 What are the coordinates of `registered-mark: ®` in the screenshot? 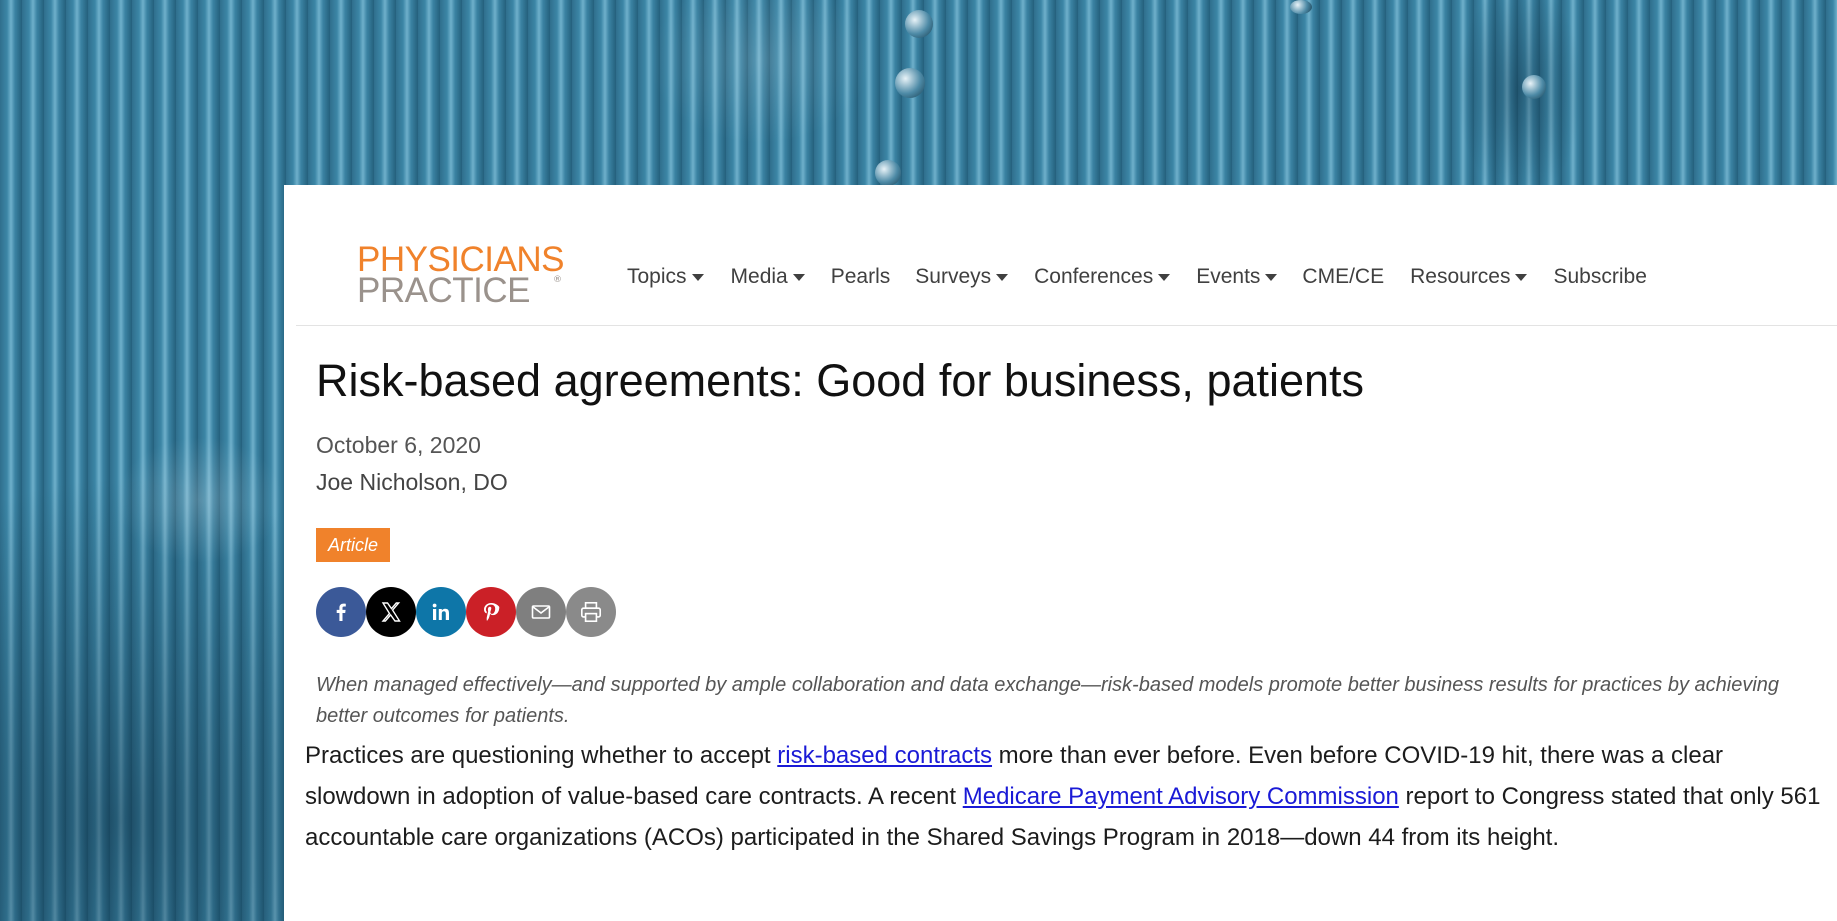 It's located at (557, 280).